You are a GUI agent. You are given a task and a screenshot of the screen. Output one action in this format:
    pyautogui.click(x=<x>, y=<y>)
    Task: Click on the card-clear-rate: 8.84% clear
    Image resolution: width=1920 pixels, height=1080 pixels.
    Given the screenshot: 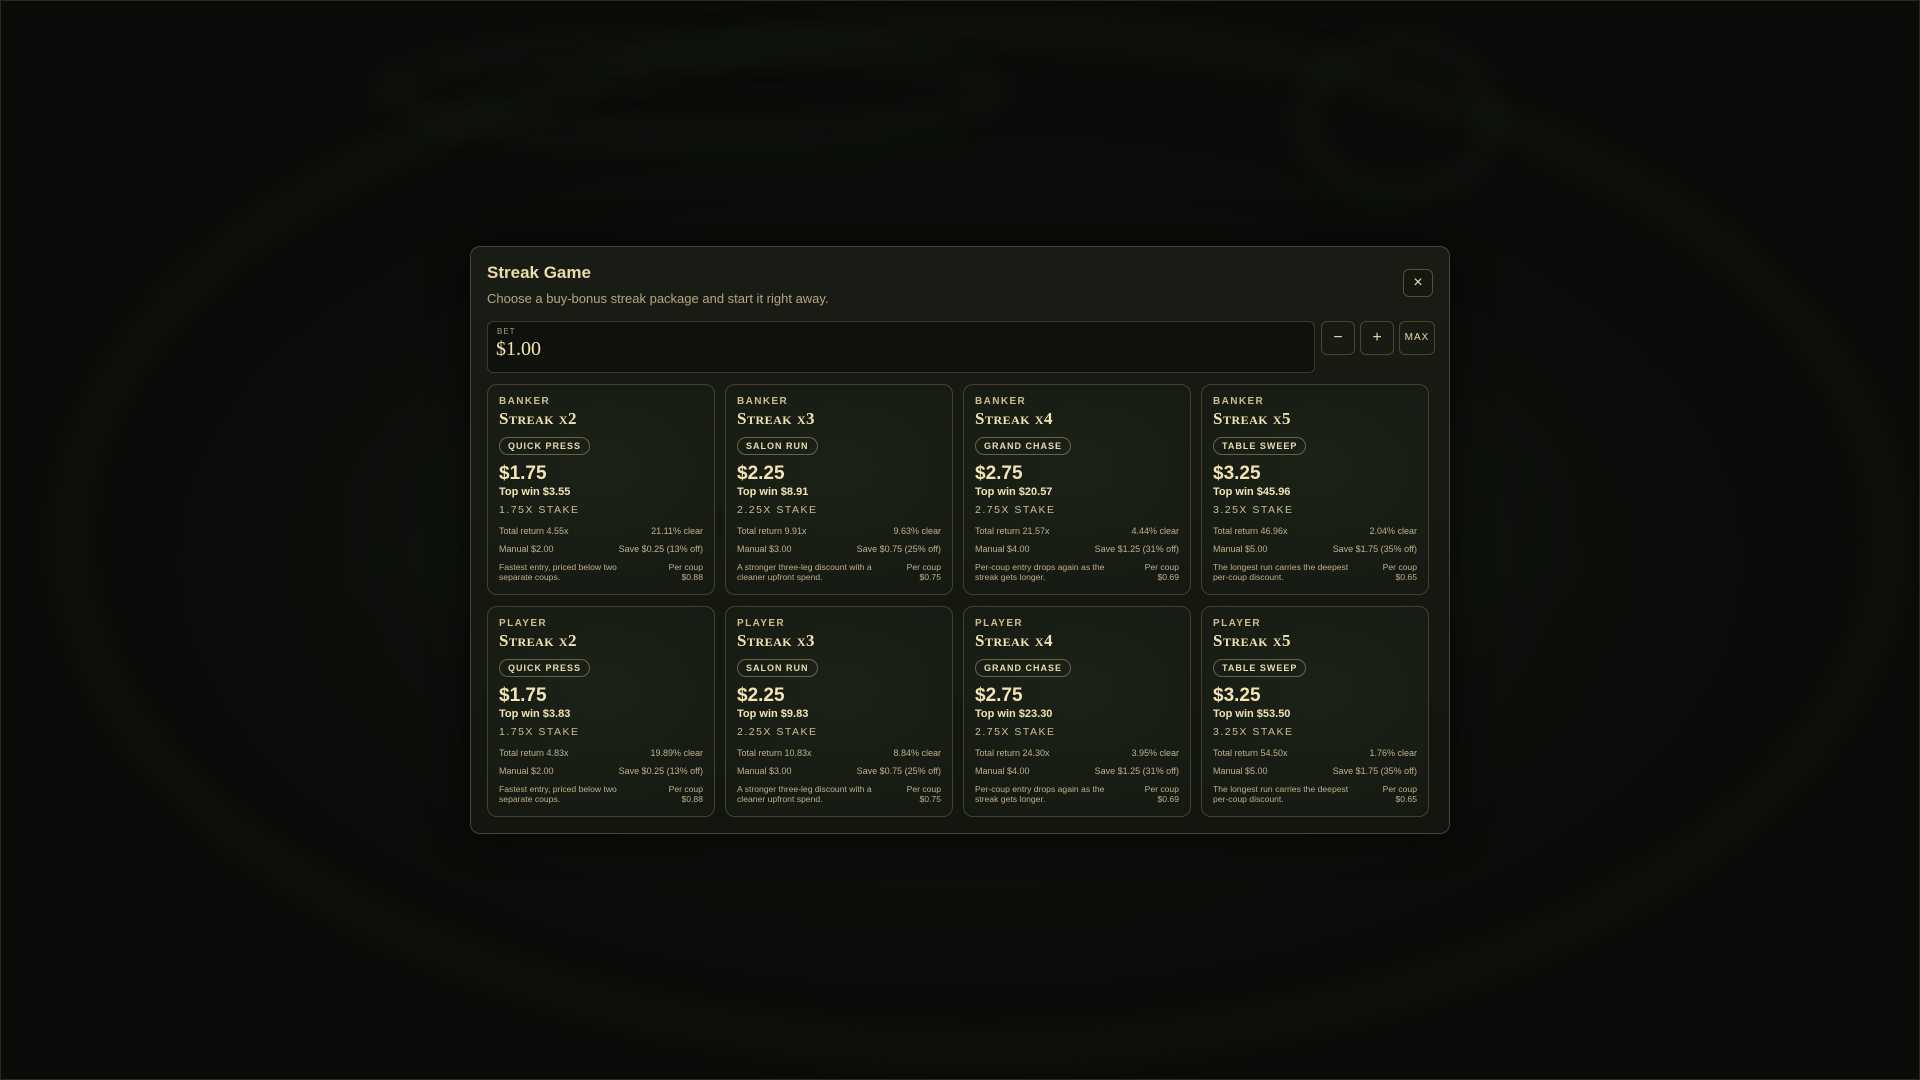 What is the action you would take?
    pyautogui.click(x=917, y=753)
    